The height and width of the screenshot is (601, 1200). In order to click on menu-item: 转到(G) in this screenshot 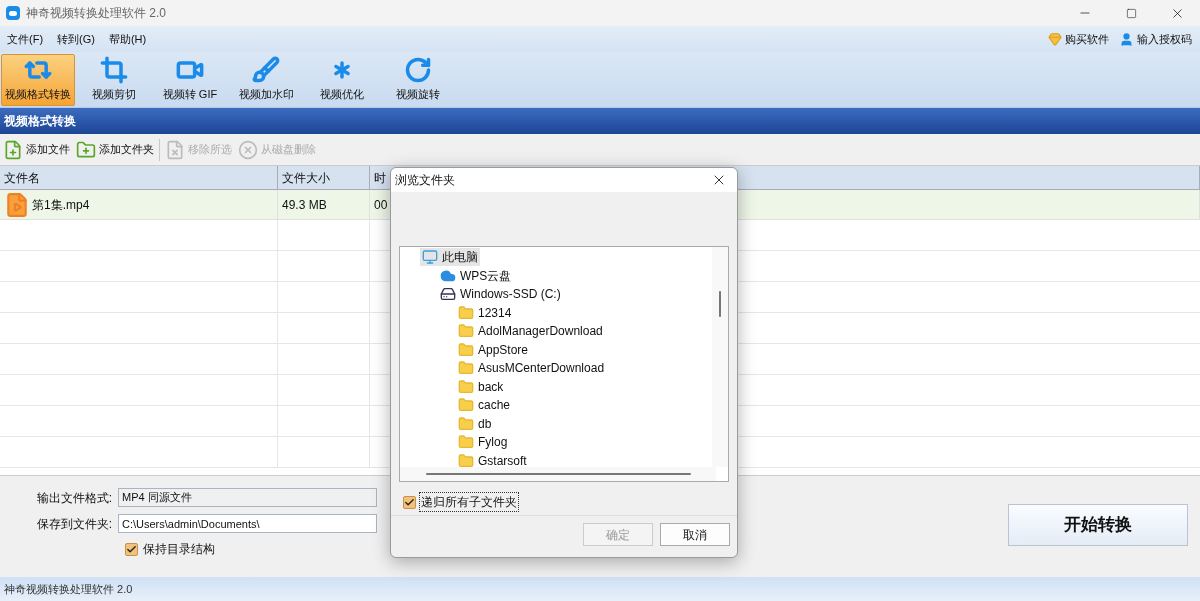, I will do `click(76, 39)`.